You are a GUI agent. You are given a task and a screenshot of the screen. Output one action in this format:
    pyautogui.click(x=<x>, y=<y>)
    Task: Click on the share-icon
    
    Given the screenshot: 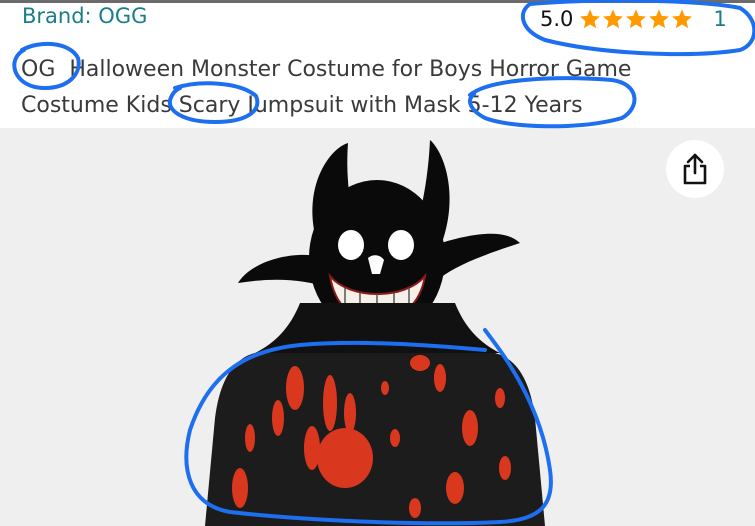 What is the action you would take?
    pyautogui.click(x=695, y=169)
    